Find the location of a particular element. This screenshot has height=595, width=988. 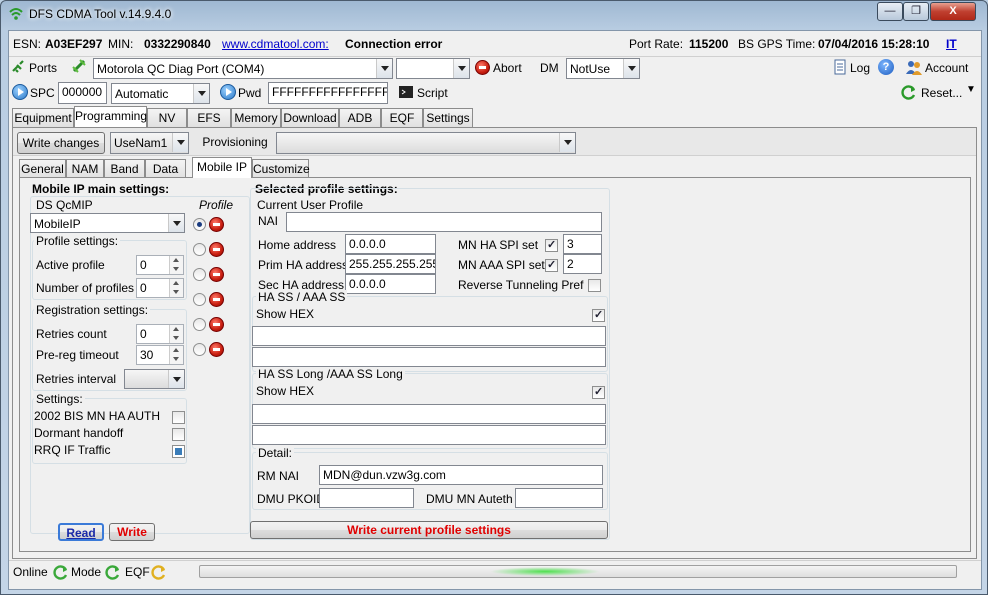

mn-aaa-spi-checkbox is located at coordinates (551, 265).